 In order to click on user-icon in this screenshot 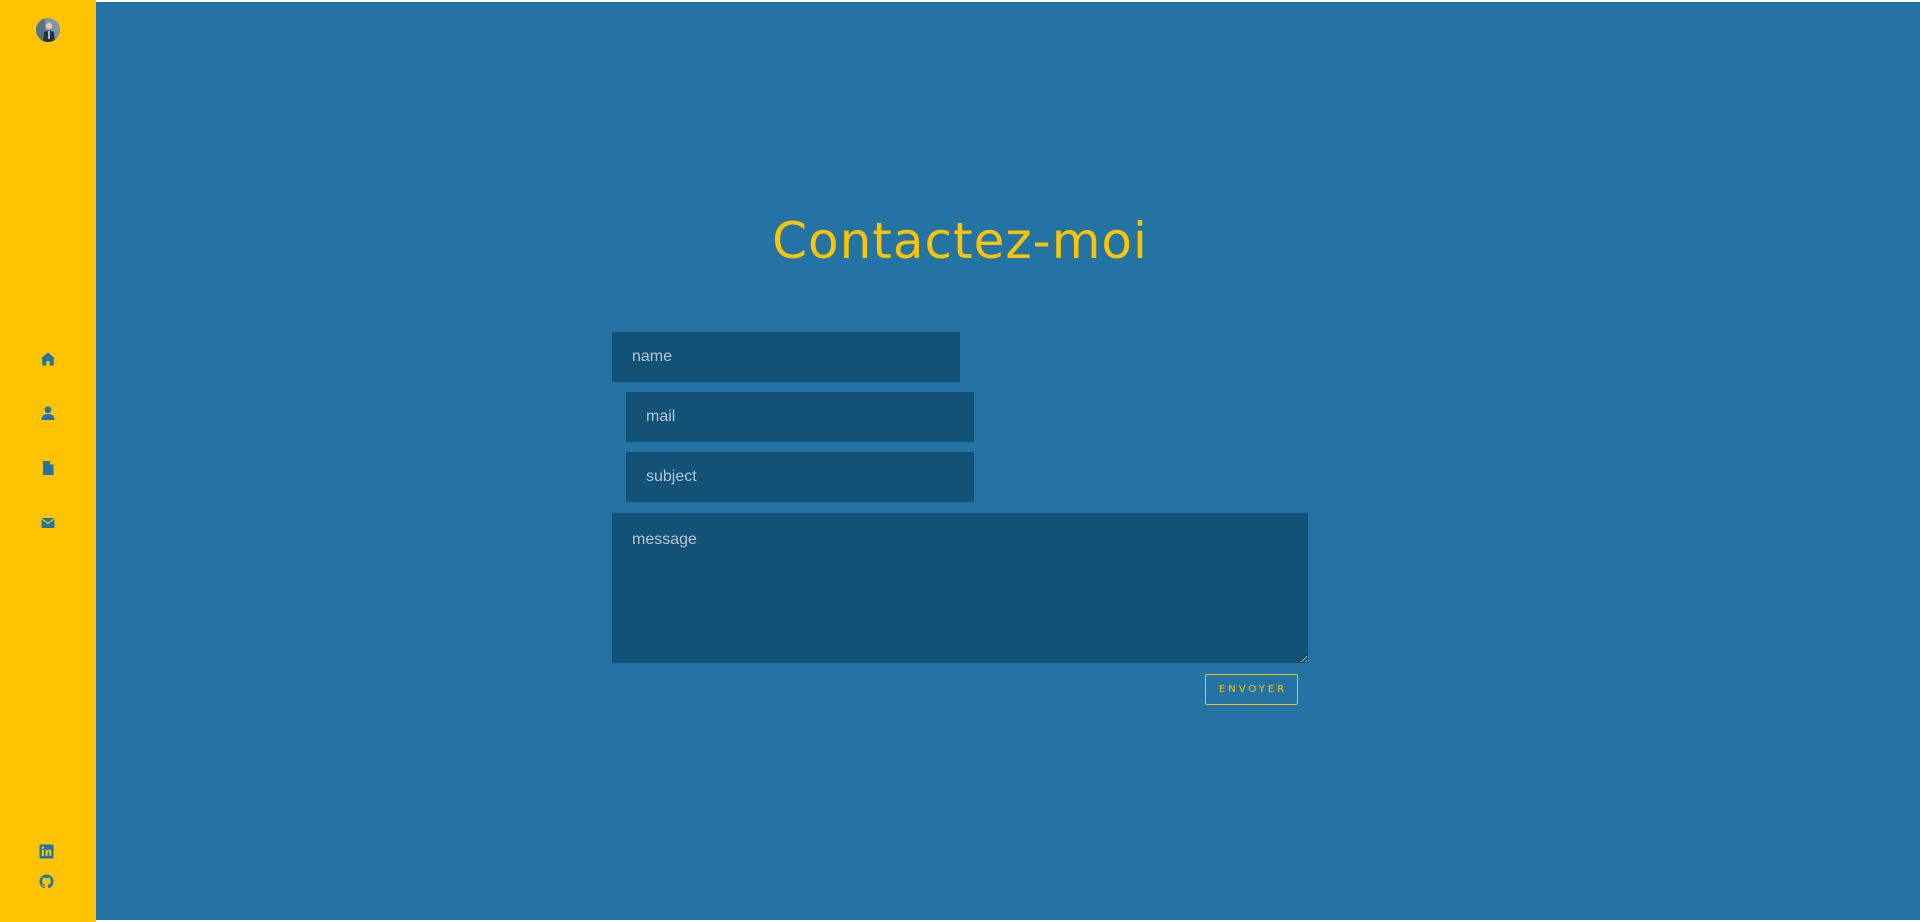, I will do `click(48, 413)`.